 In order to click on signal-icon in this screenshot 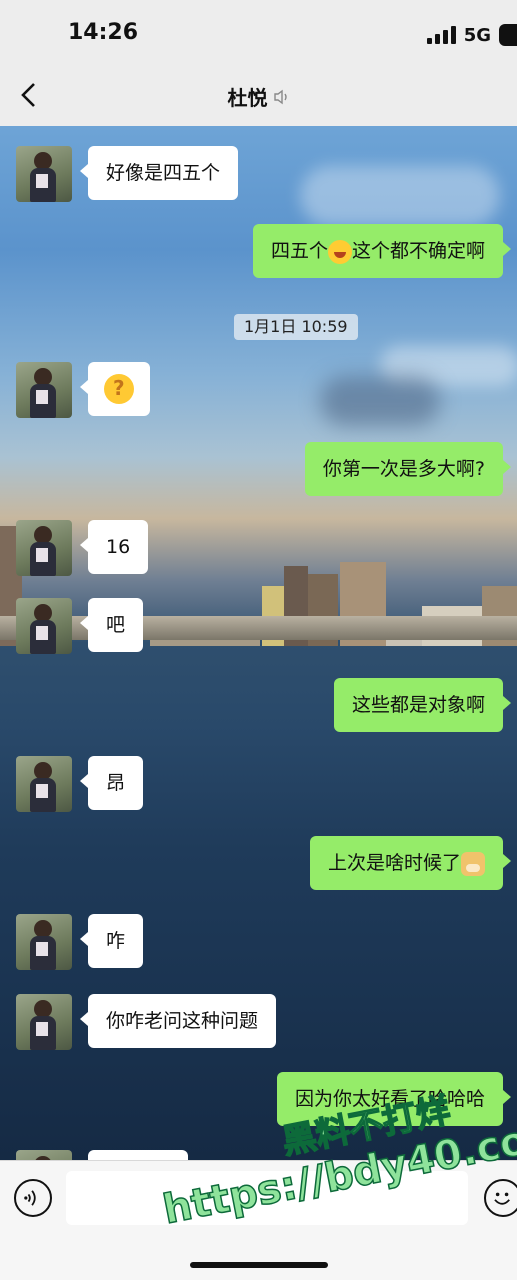, I will do `click(441, 35)`.